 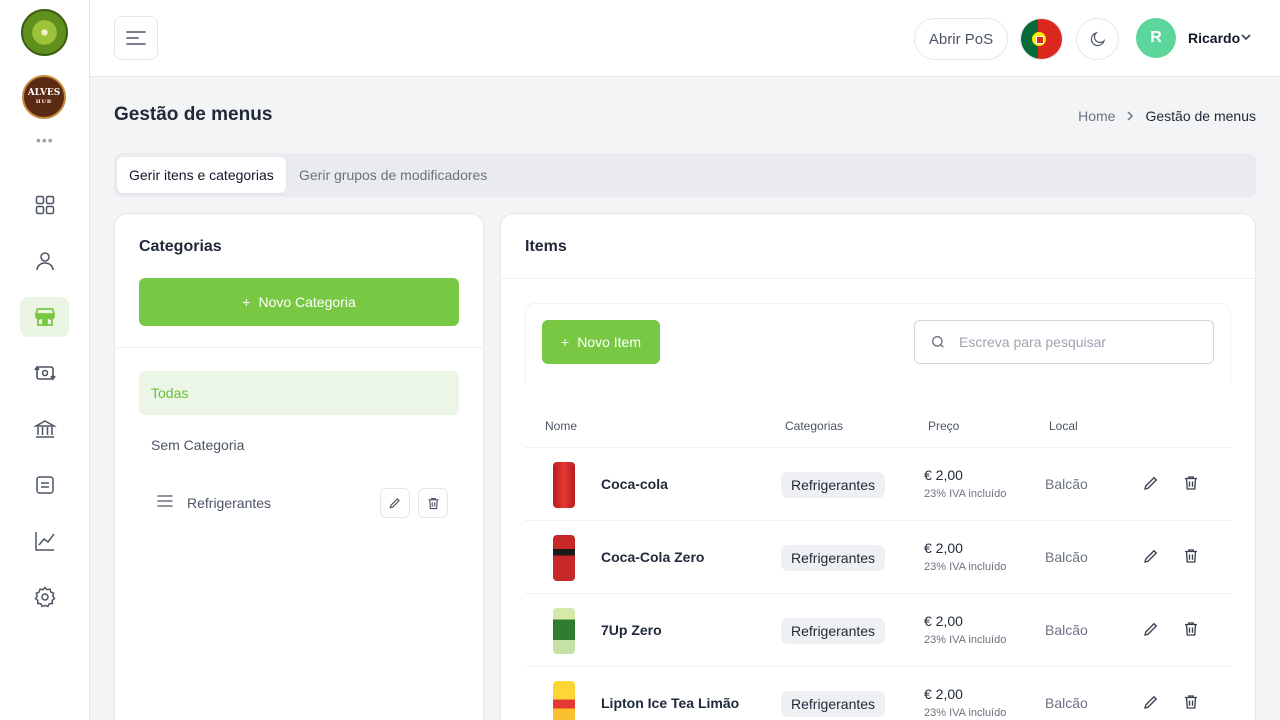 I want to click on kiwi-logo, so click(x=44, y=32).